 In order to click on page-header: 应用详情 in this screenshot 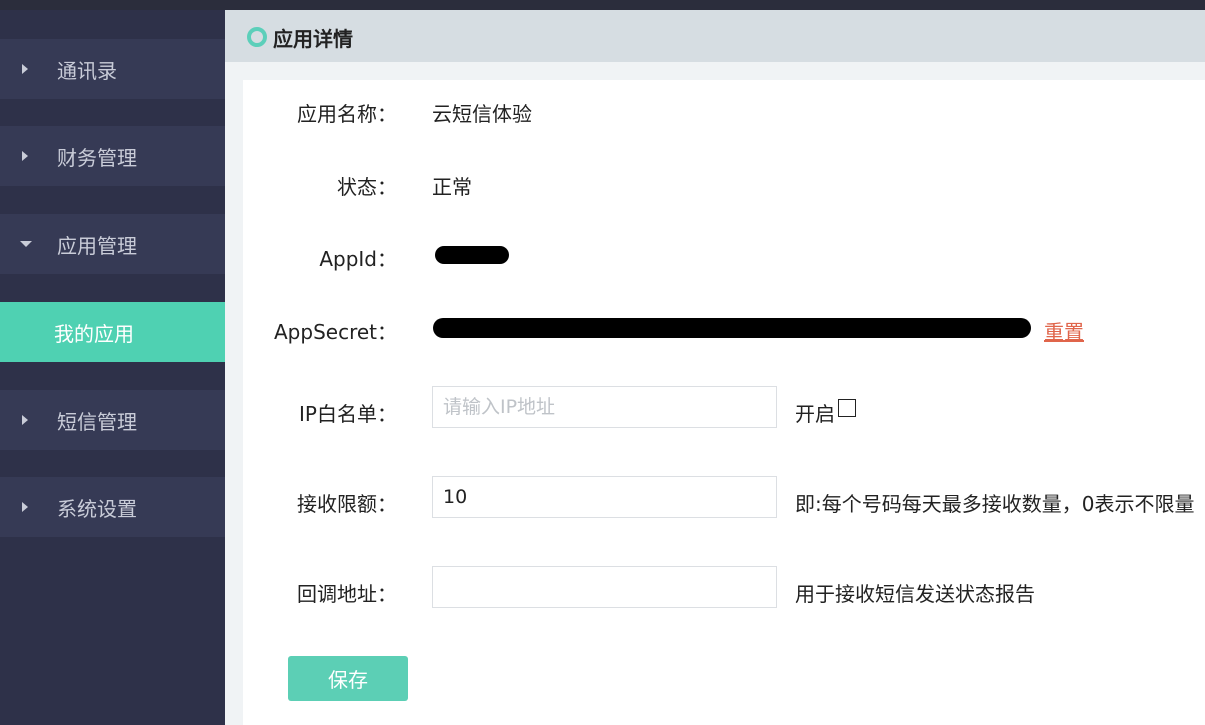, I will do `click(715, 36)`.